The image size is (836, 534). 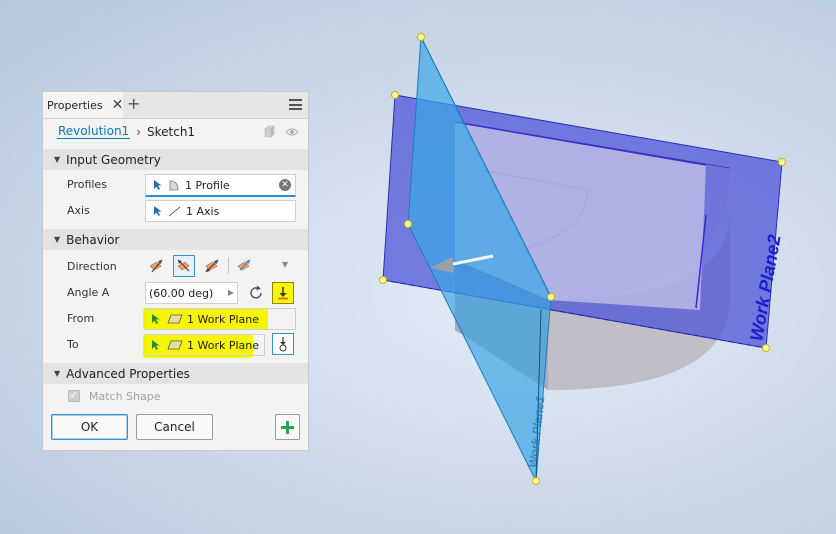 I want to click on header-icons, so click(x=281, y=131).